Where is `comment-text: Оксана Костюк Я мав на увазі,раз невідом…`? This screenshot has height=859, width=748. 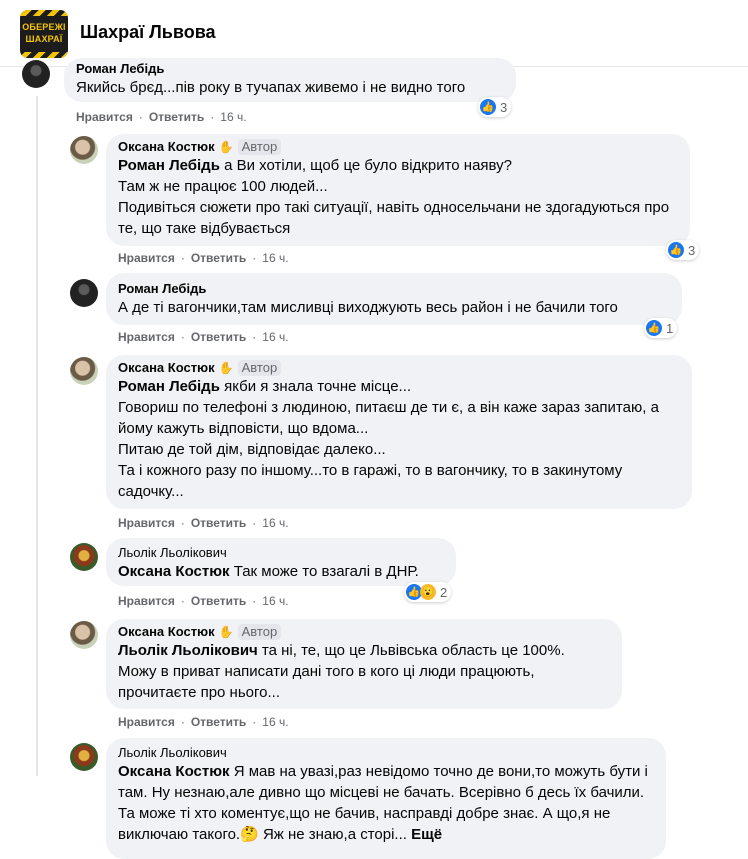 comment-text: Оксана Костюк Я мав на увазі,раз невідом… is located at coordinates (383, 803).